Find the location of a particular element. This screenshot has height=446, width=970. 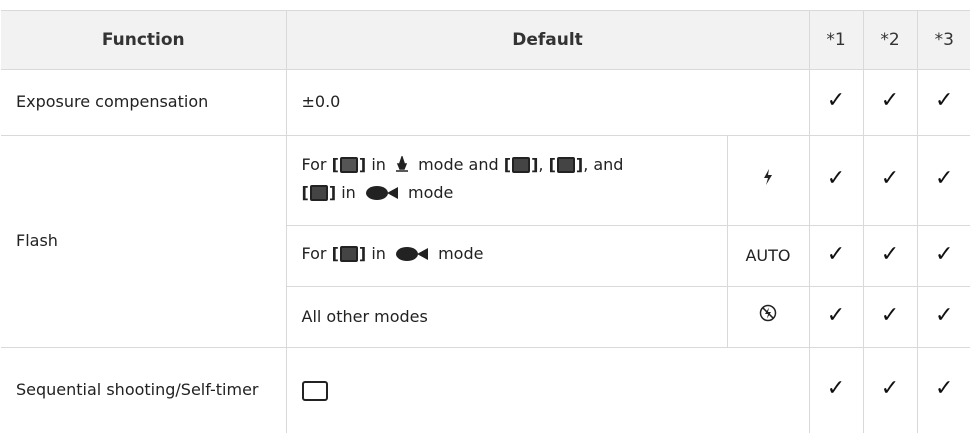

header-note-2: *2 is located at coordinates (890, 40).